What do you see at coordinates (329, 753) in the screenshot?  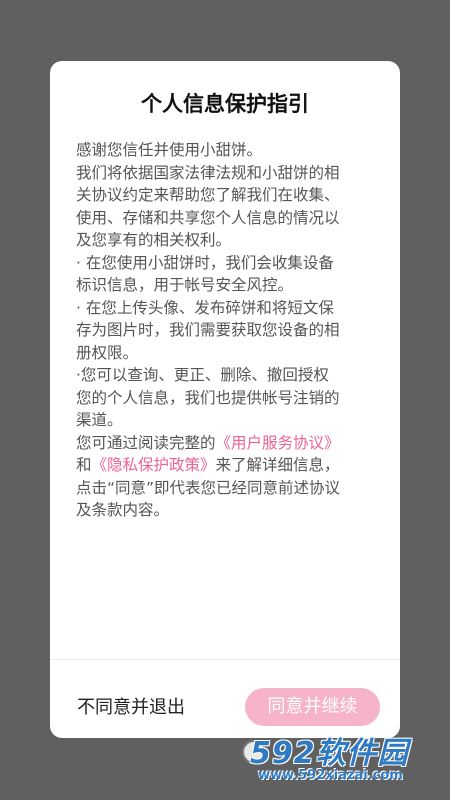 I see `watermark-brand: 592软件园` at bounding box center [329, 753].